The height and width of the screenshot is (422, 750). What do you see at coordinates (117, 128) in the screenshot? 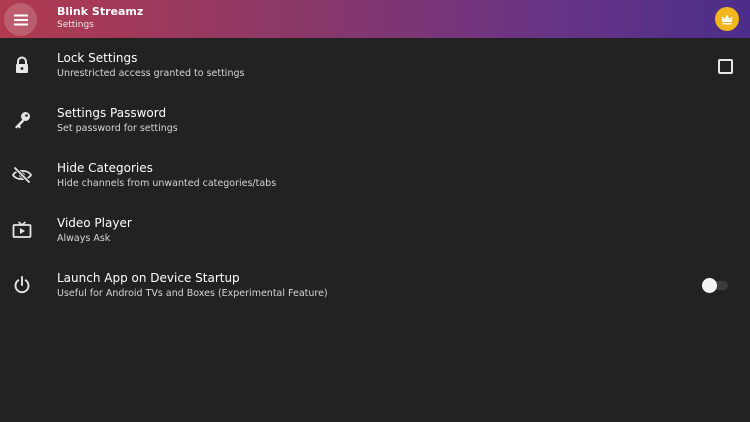
I see `setting-description: Set password for settings` at bounding box center [117, 128].